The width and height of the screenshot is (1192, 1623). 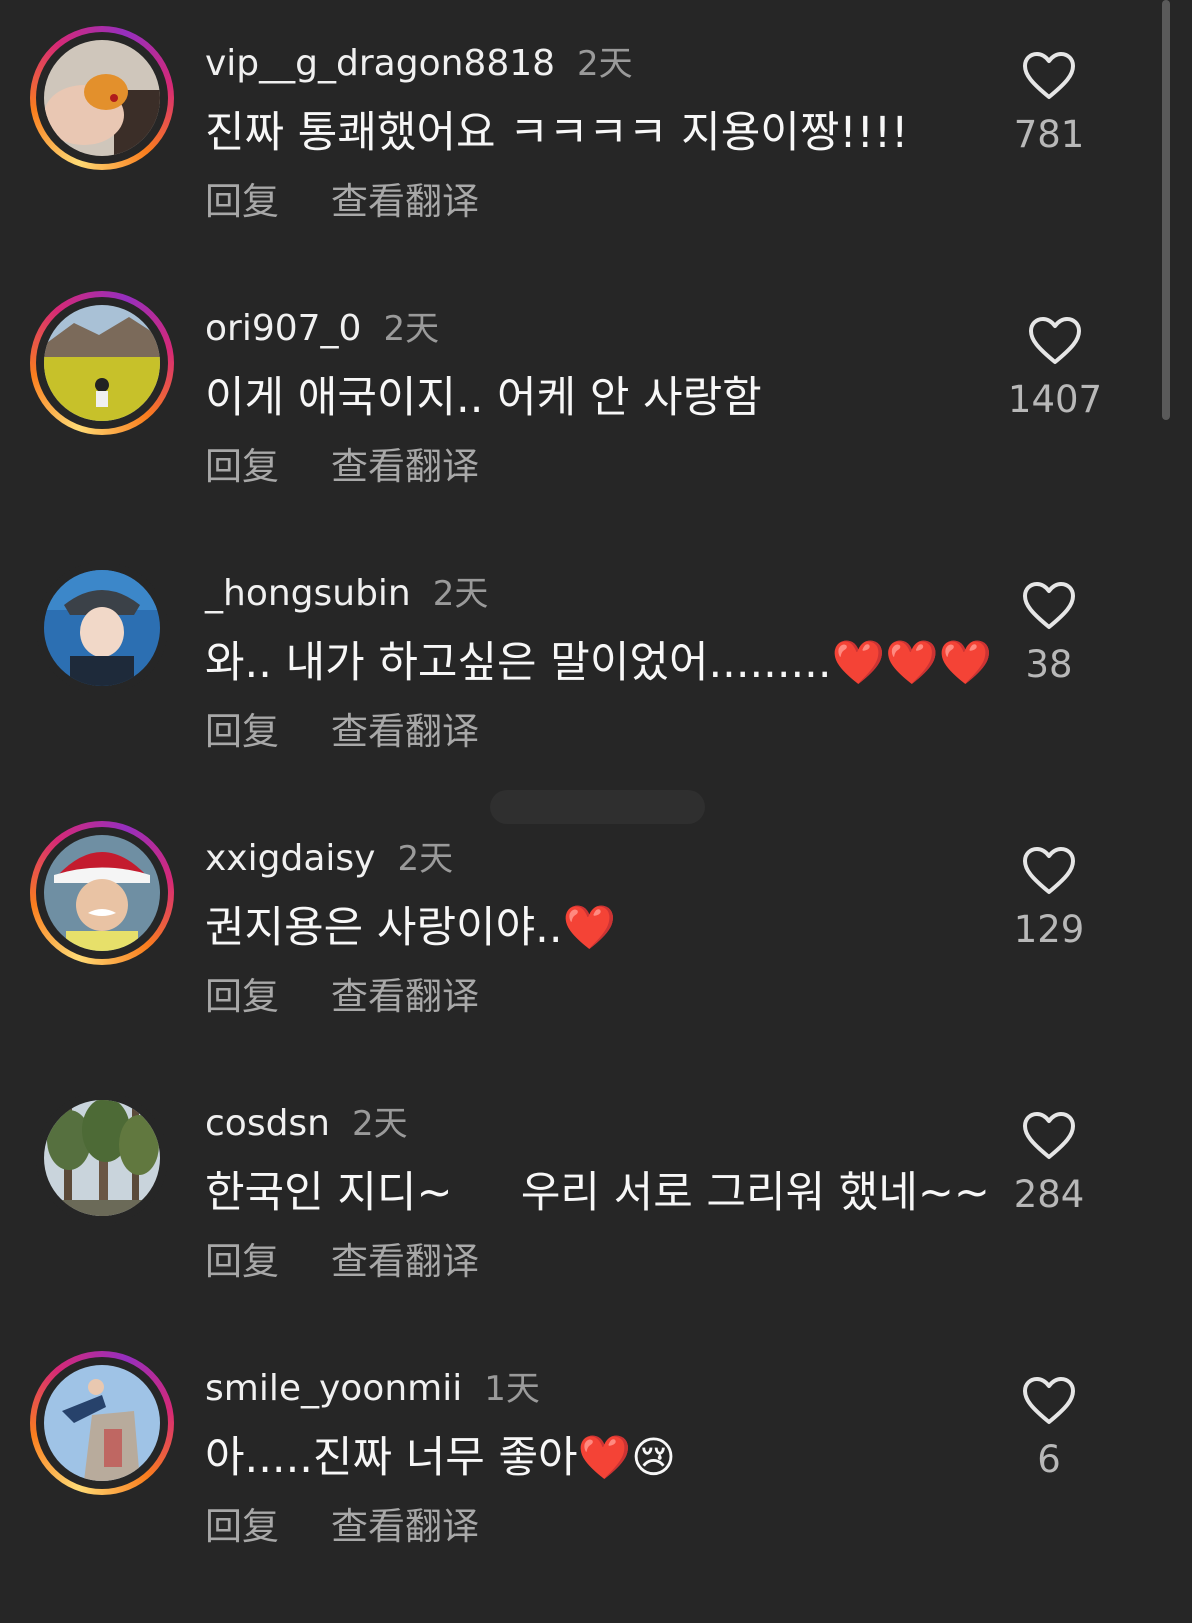 What do you see at coordinates (1049, 1428) in the screenshot?
I see `like-control: 6` at bounding box center [1049, 1428].